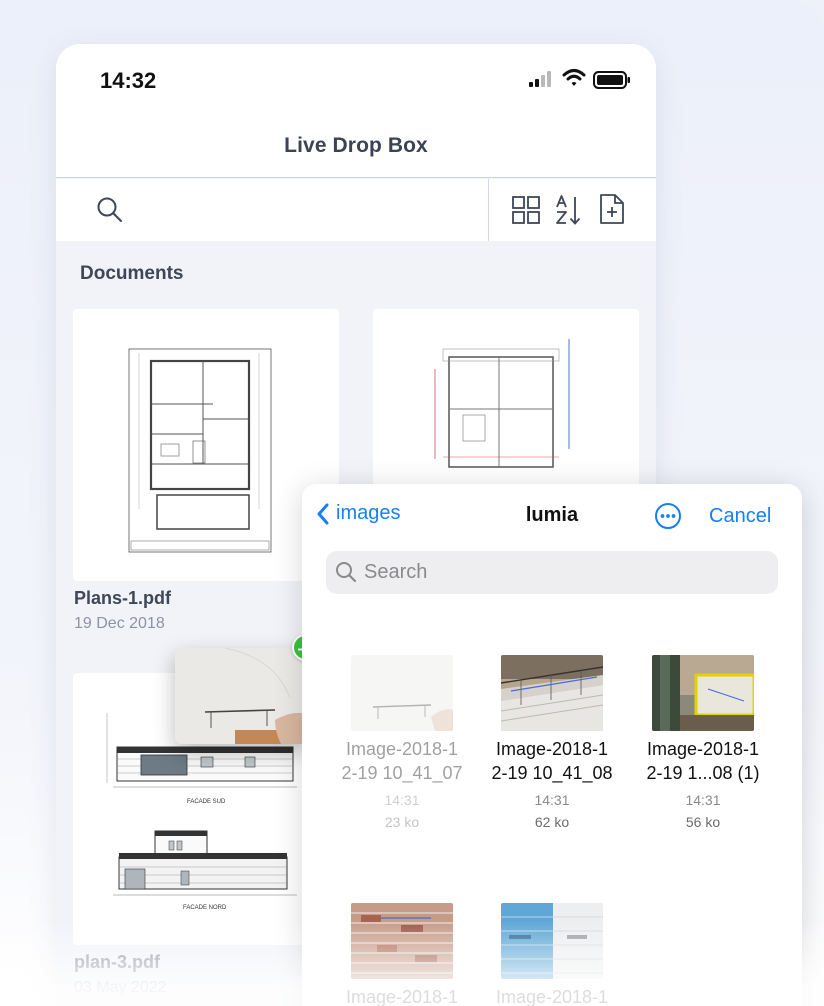  Describe the element at coordinates (205, 908) in the screenshot. I see `svg-text: FACADE NORD` at that location.